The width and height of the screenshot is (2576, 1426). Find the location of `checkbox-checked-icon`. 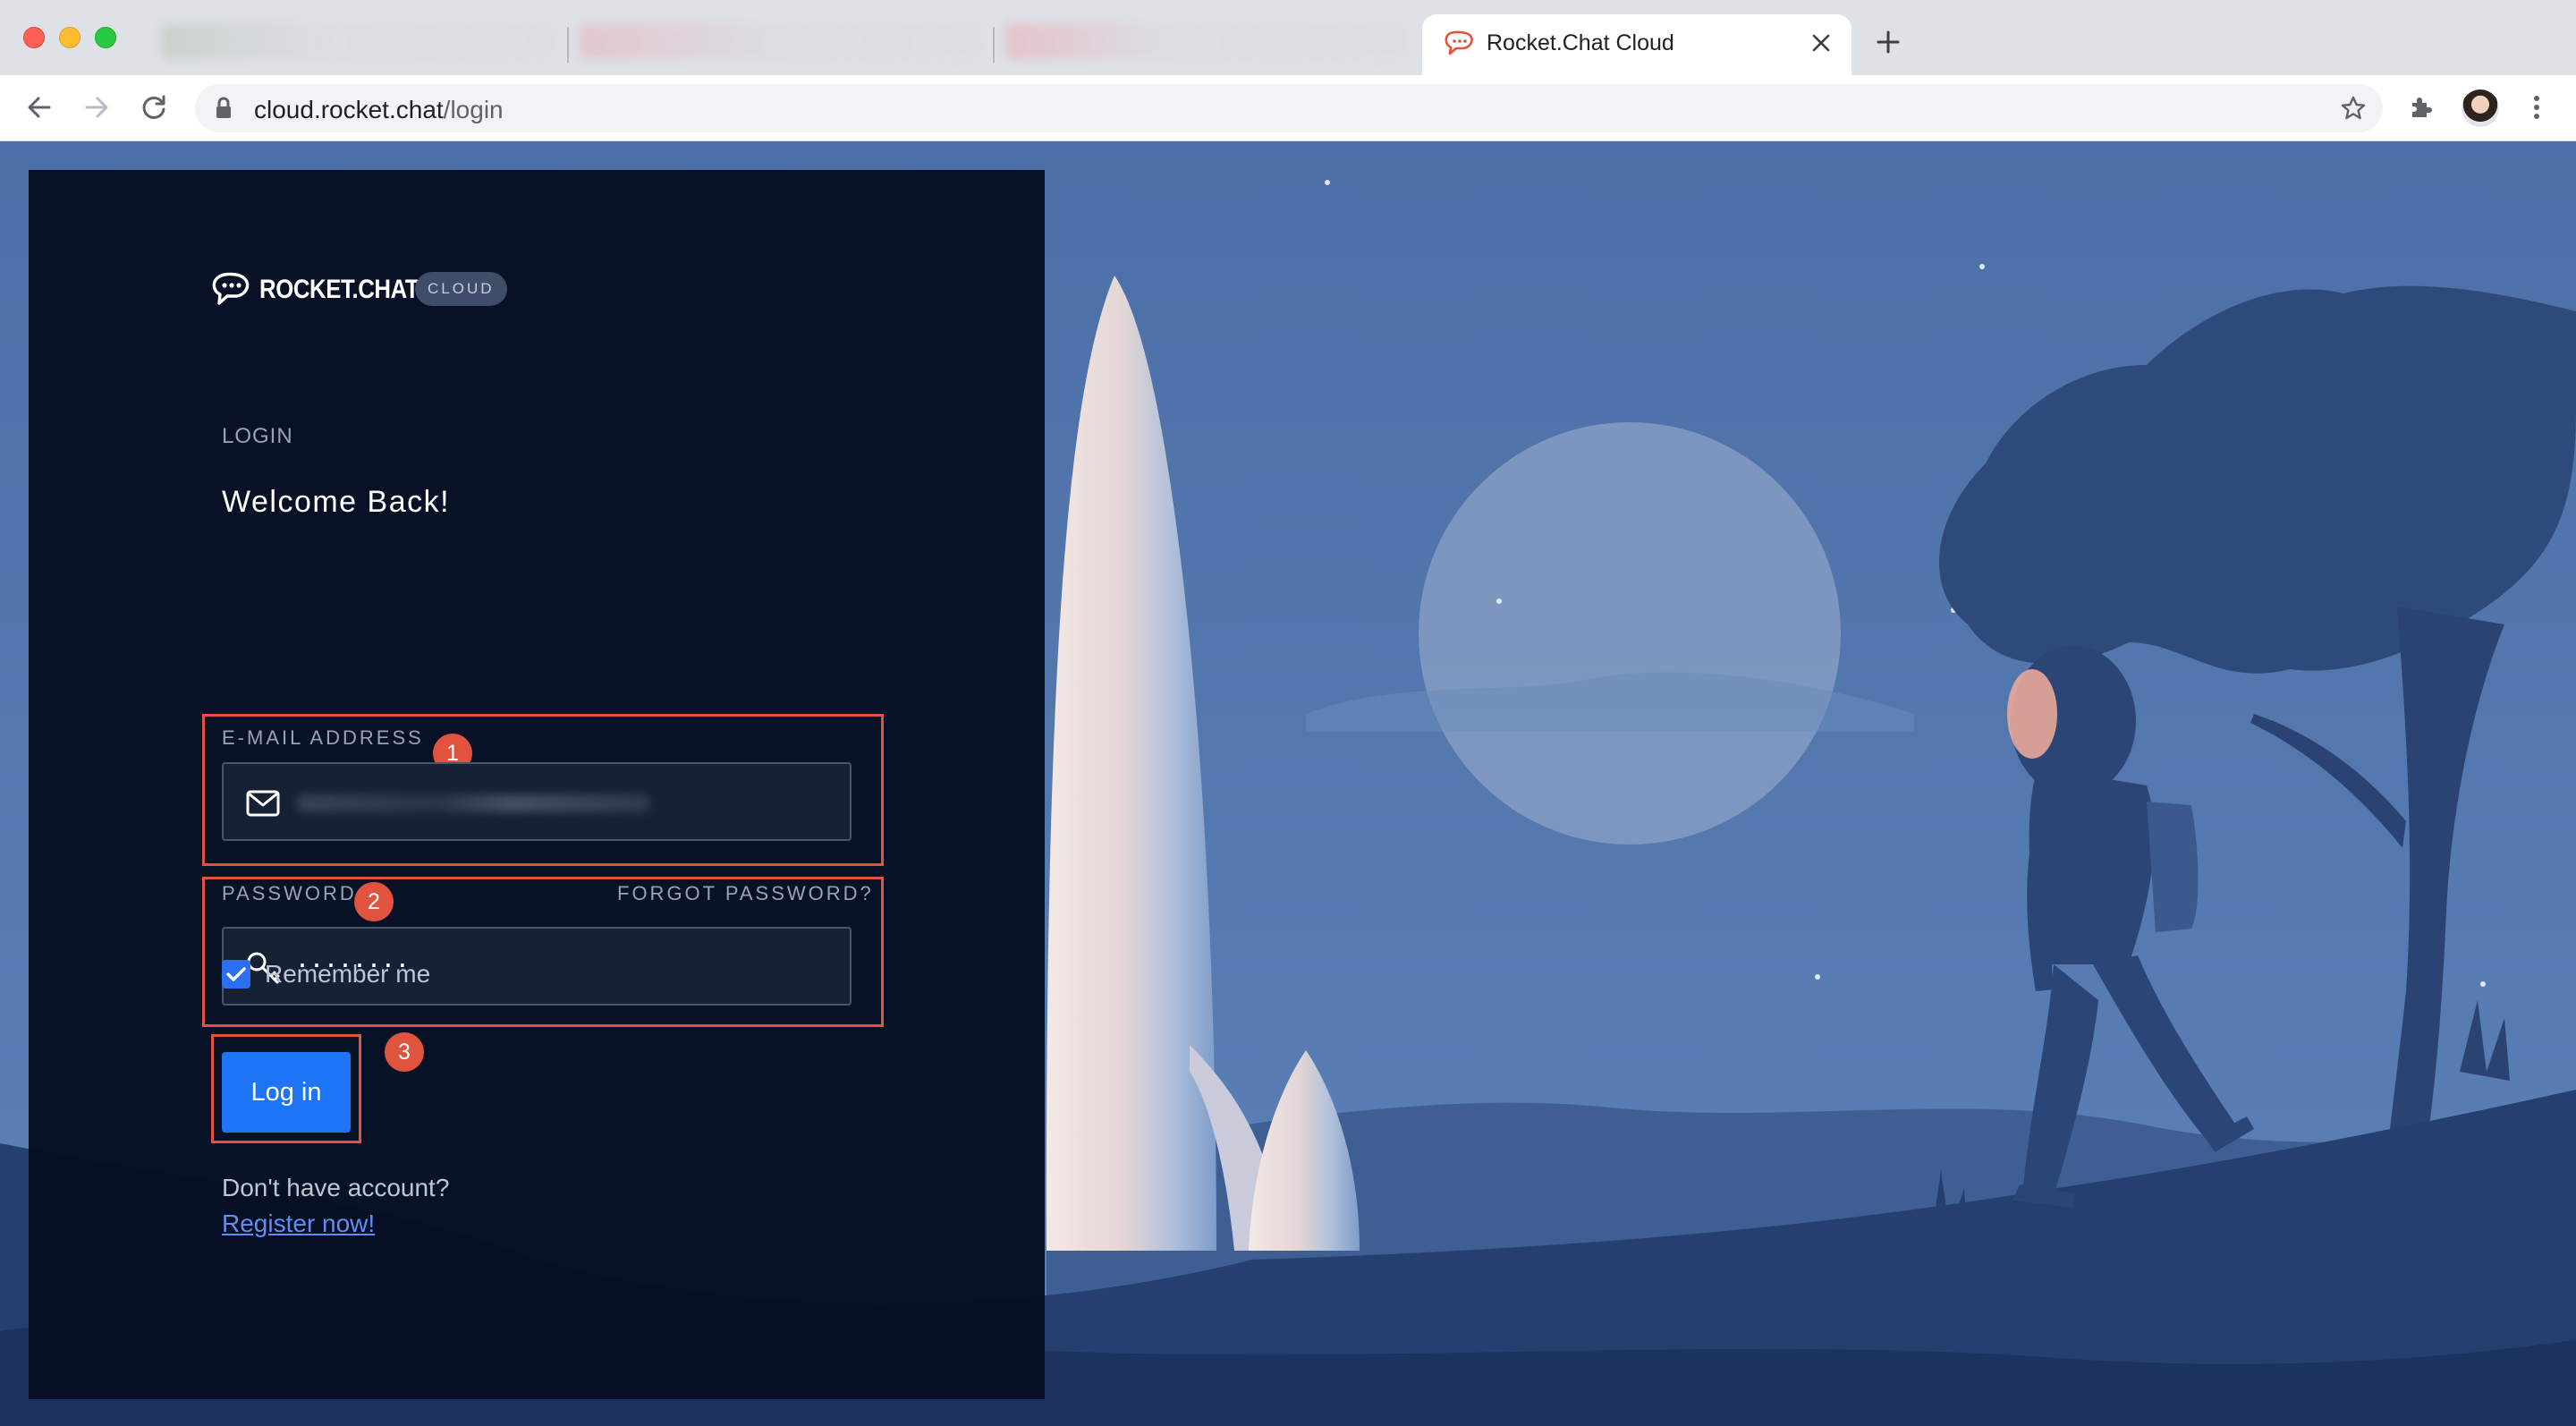

checkbox-checked-icon is located at coordinates (236, 975).